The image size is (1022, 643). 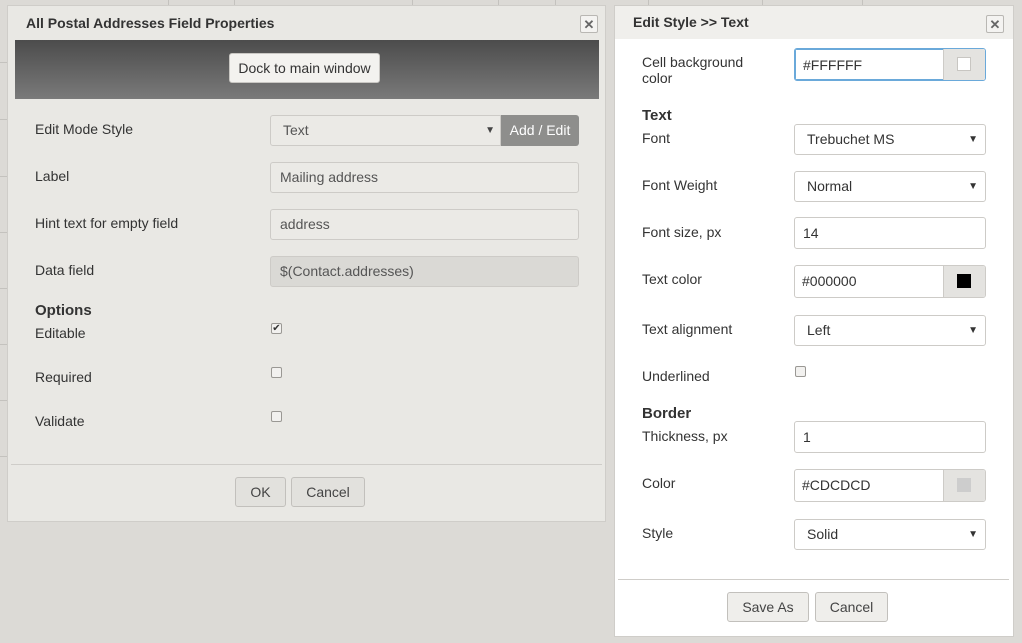 I want to click on text-color-picker: #000000, so click(x=890, y=281).